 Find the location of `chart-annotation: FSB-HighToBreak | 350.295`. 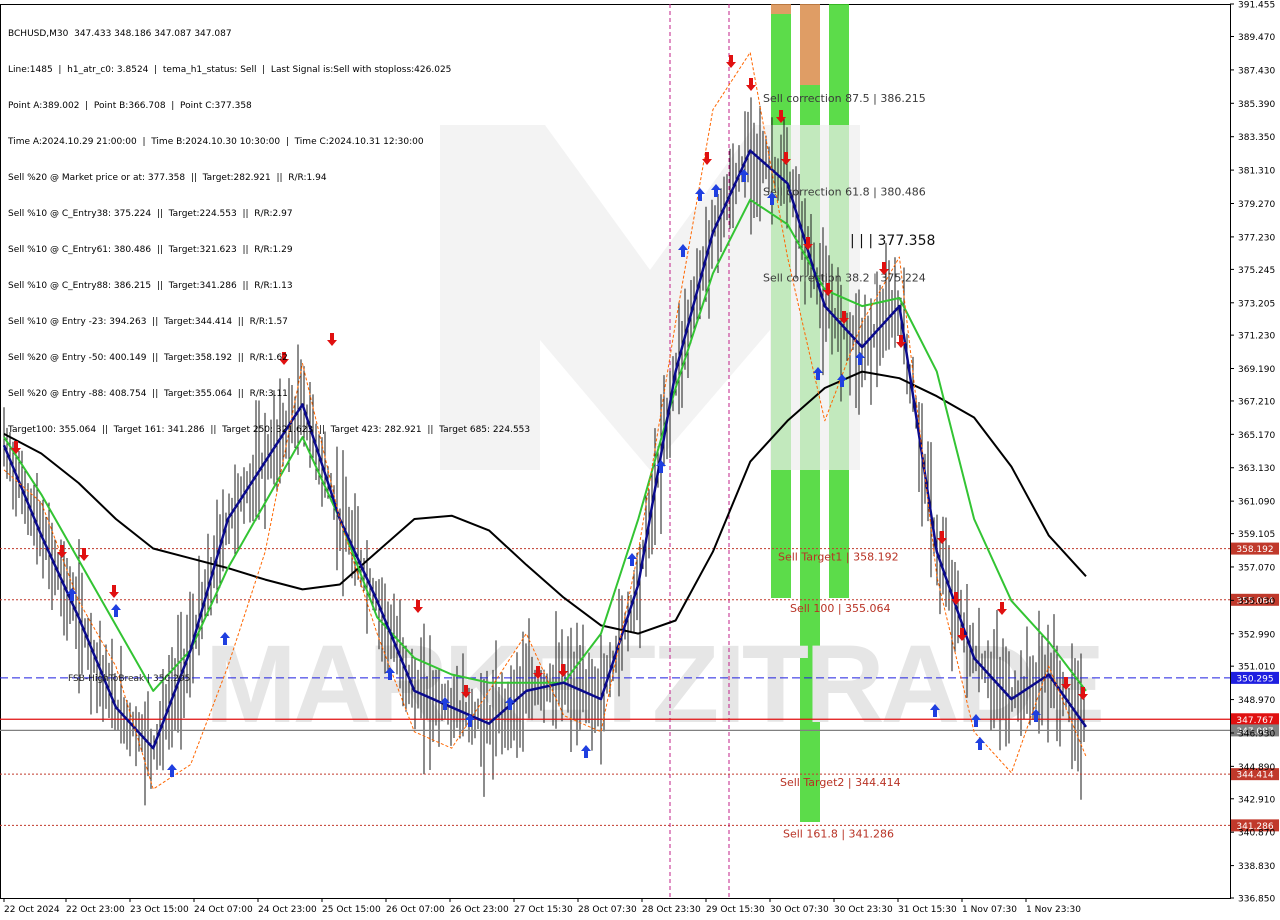

chart-annotation: FSB-HighToBreak | 350.295 is located at coordinates (129, 679).